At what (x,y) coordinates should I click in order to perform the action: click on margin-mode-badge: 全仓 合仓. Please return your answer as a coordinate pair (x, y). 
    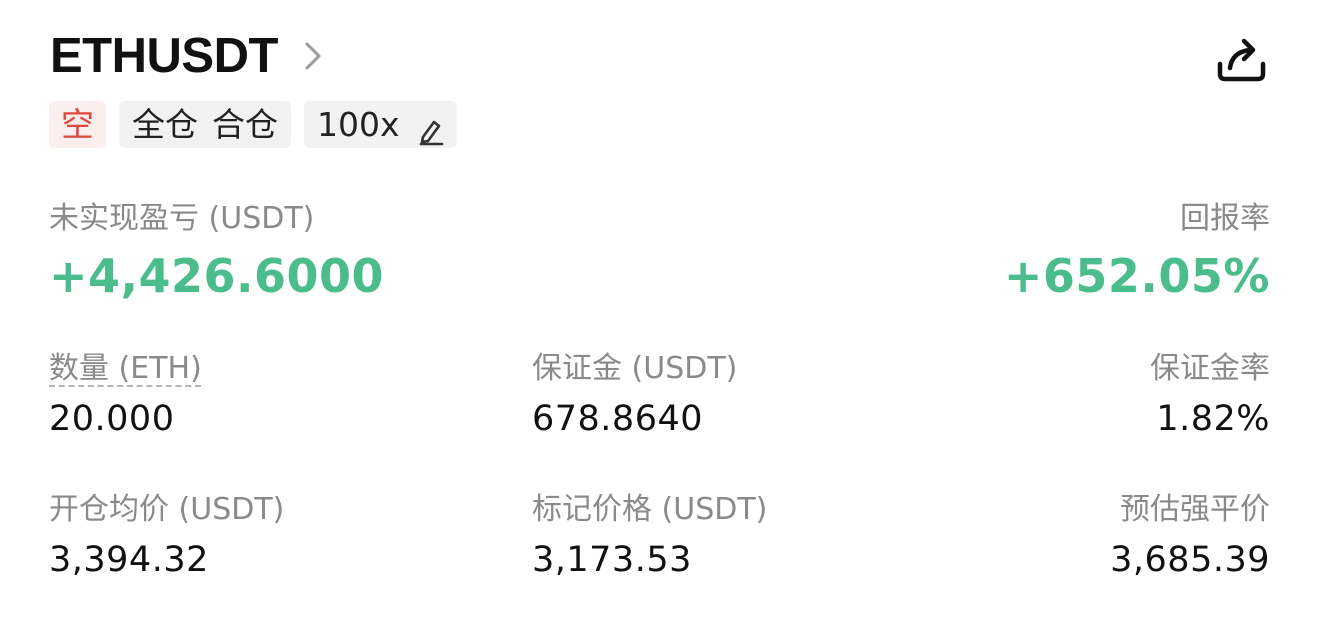
    Looking at the image, I should click on (205, 124).